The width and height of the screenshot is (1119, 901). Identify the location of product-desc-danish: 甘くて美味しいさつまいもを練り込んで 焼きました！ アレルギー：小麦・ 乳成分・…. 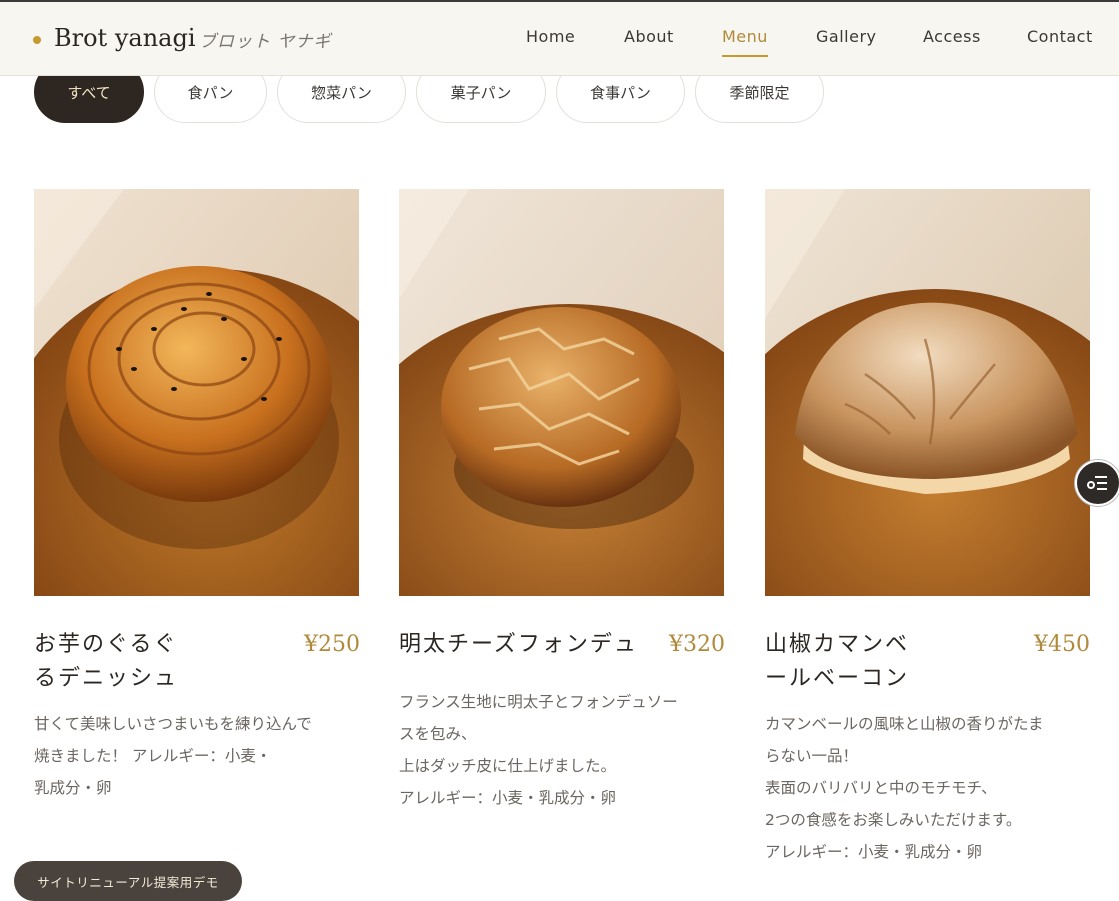
(173, 756).